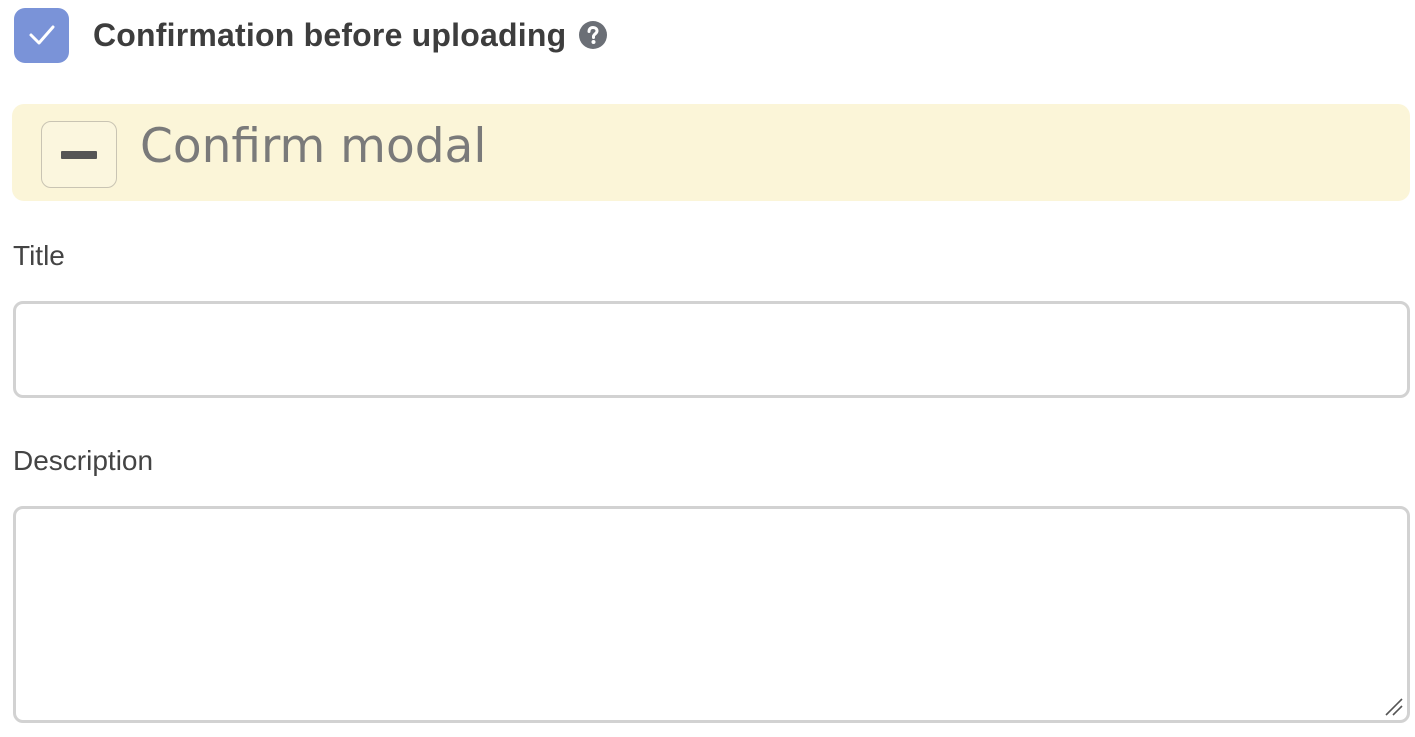 This screenshot has width=1415, height=737. What do you see at coordinates (329, 35) in the screenshot?
I see `confirmation-label: Confirmation before uploading` at bounding box center [329, 35].